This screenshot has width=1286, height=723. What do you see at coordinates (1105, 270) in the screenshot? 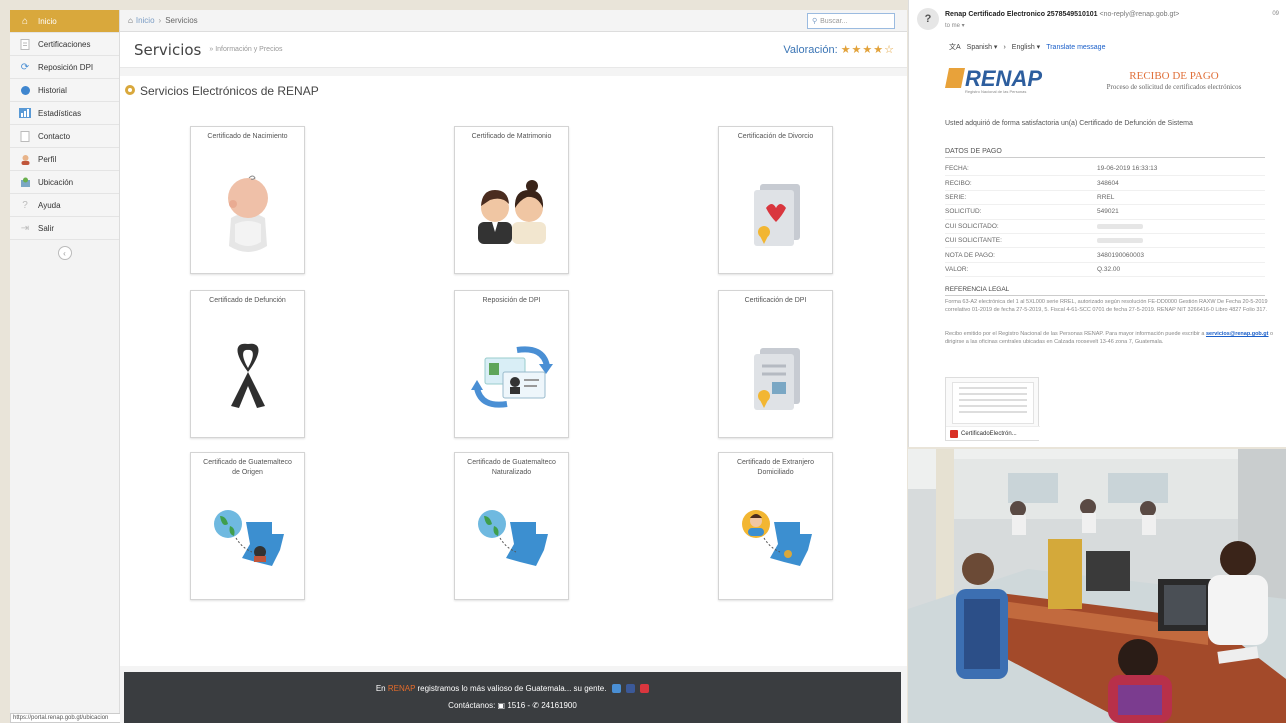
I see `table-row: VALOR: Q.32.00` at bounding box center [1105, 270].